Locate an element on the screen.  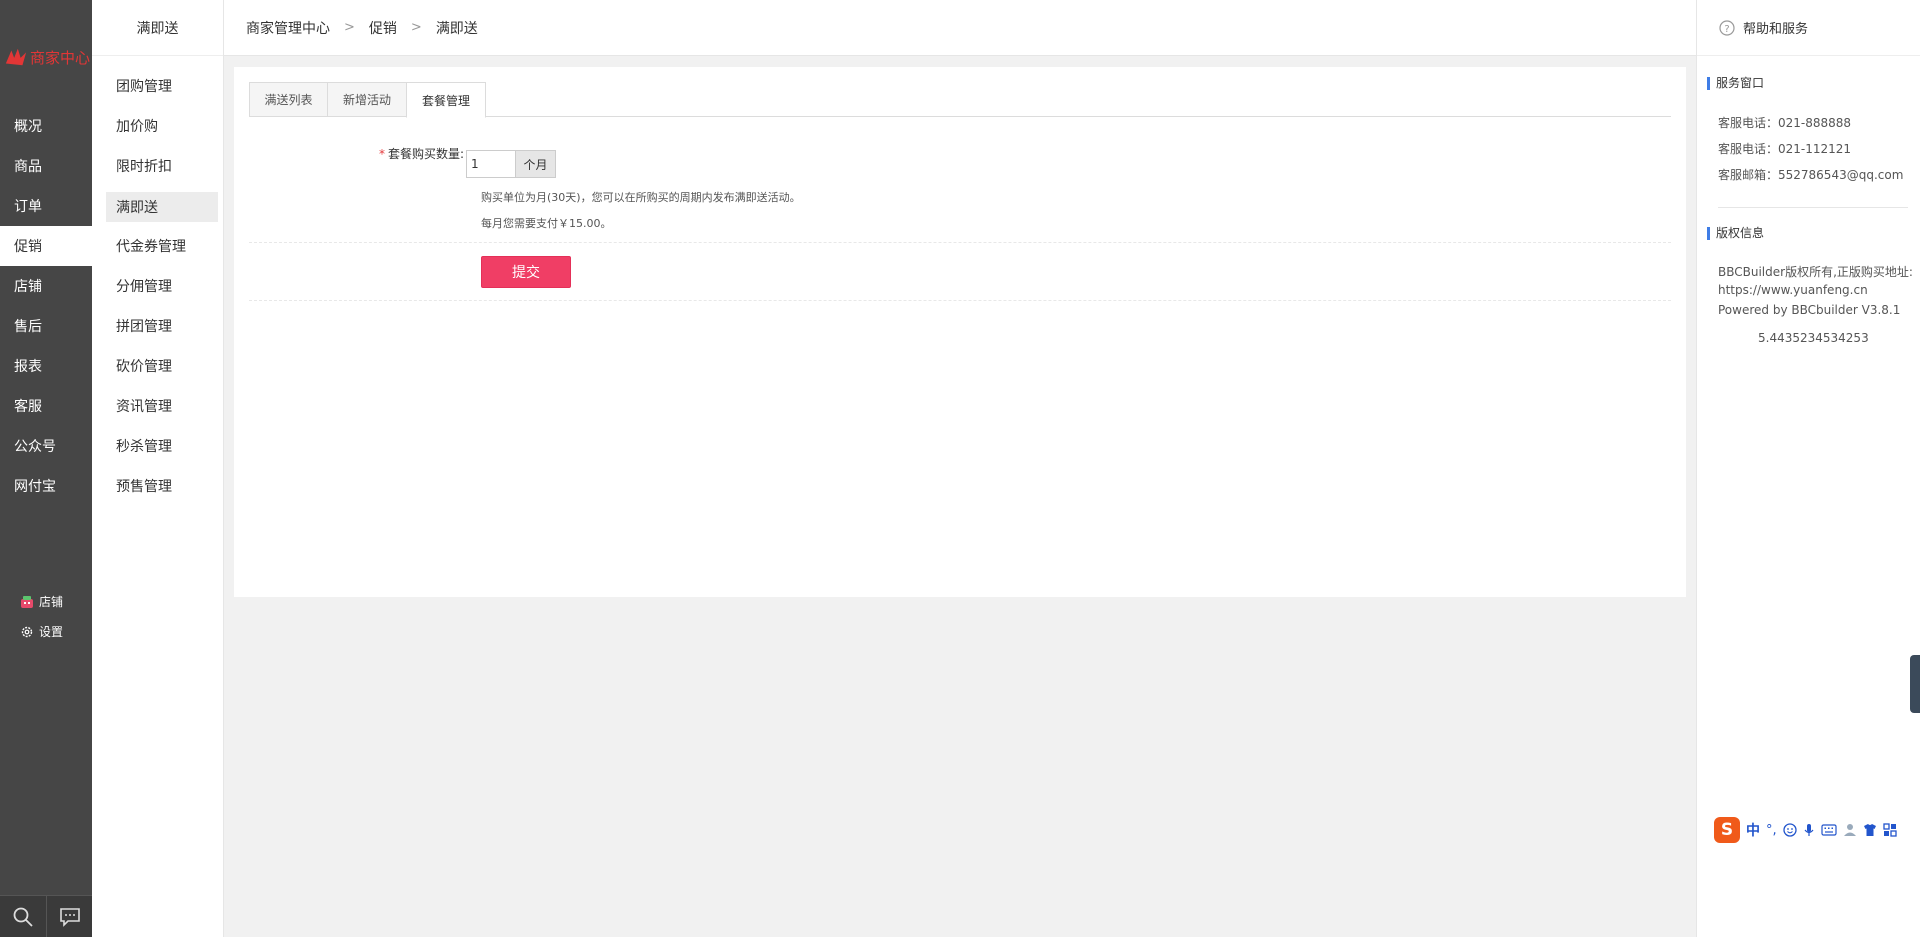
breadcrumb-item: 促销 is located at coordinates (383, 28).